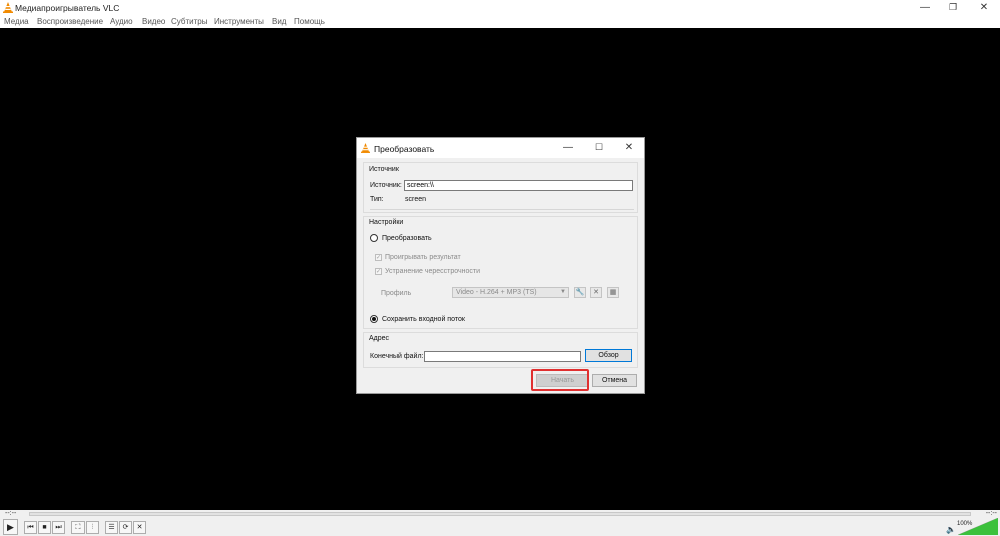 The image size is (1000, 536). I want to click on time-total: --:--, so click(991, 513).